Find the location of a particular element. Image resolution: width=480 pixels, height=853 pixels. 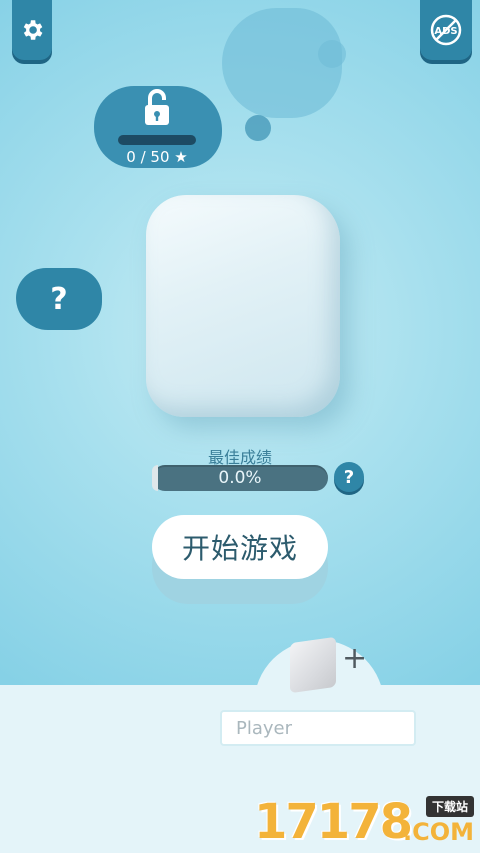

settings-button is located at coordinates (32, 30).